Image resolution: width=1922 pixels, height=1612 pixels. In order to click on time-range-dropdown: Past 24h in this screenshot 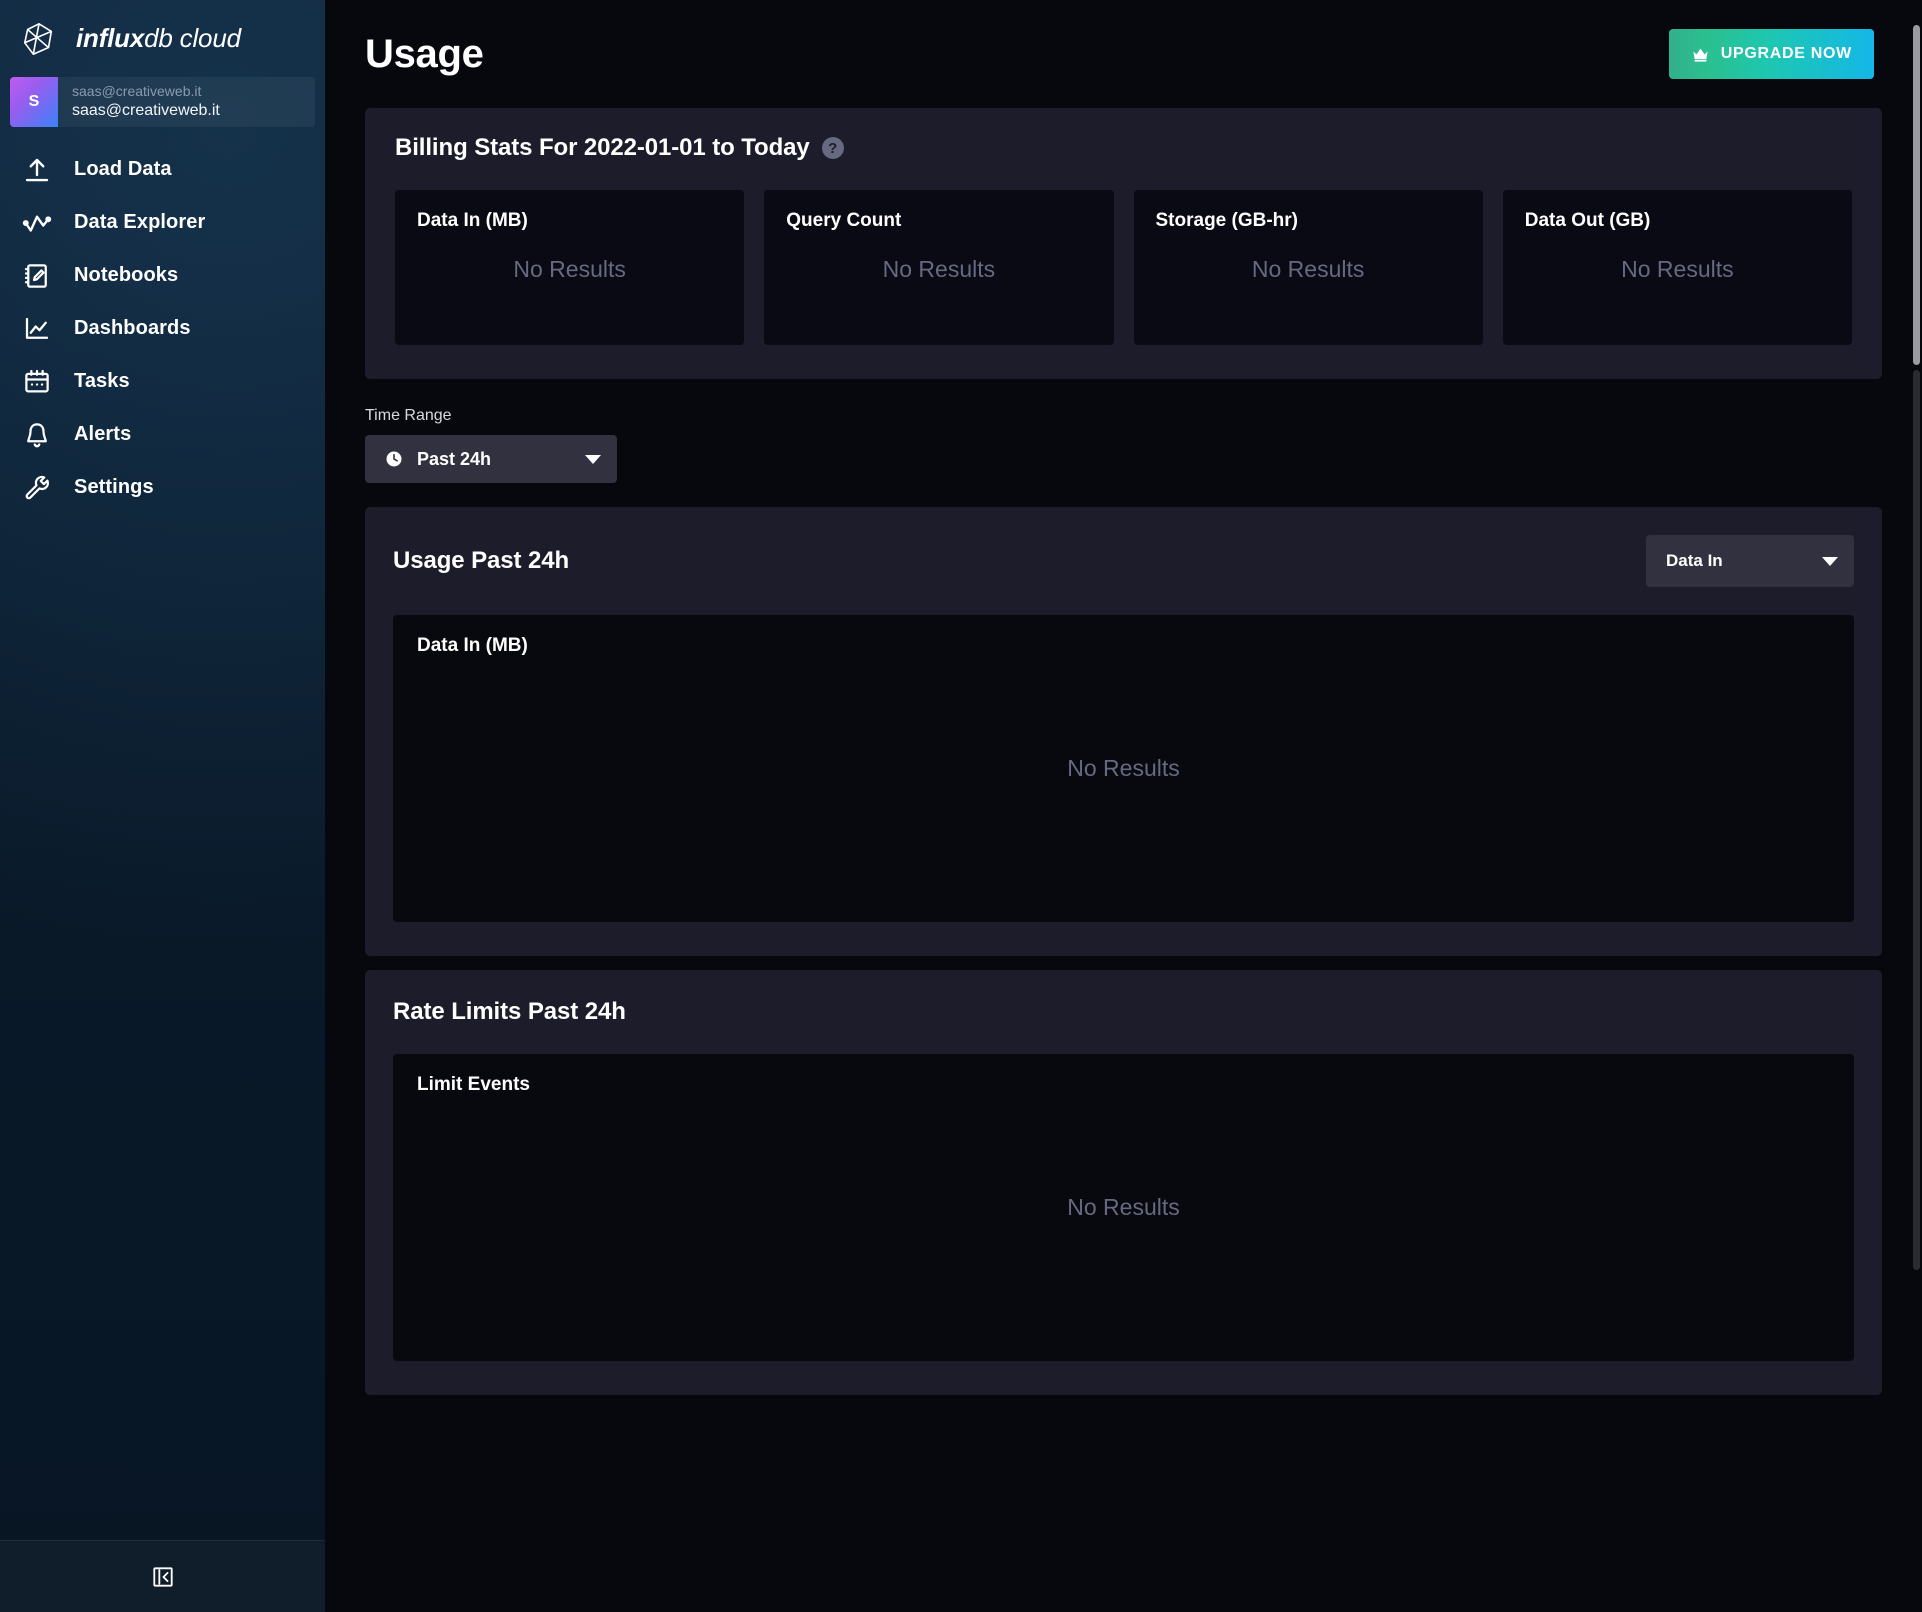, I will do `click(491, 459)`.